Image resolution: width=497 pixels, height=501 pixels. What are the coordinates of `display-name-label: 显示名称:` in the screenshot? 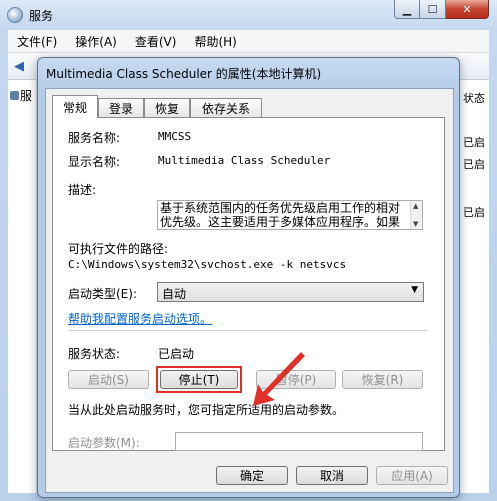 It's located at (94, 162).